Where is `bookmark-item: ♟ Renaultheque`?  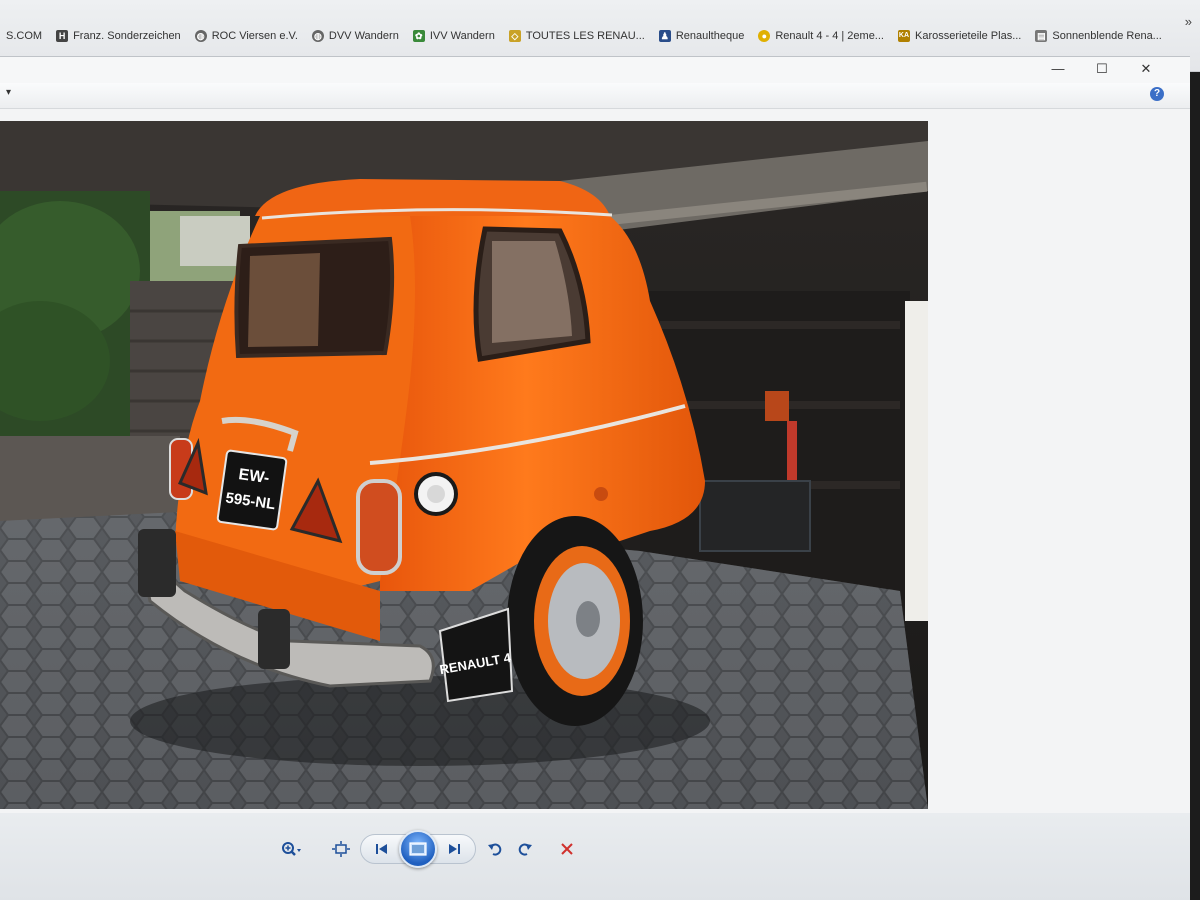
bookmark-item: ♟ Renaultheque is located at coordinates (701, 35).